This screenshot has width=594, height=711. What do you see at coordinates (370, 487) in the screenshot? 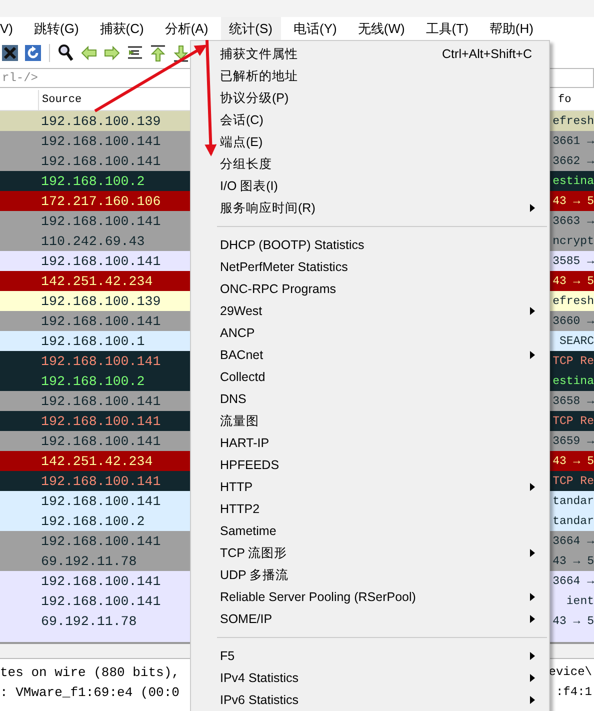
I see `menu-item: HTTP` at bounding box center [370, 487].